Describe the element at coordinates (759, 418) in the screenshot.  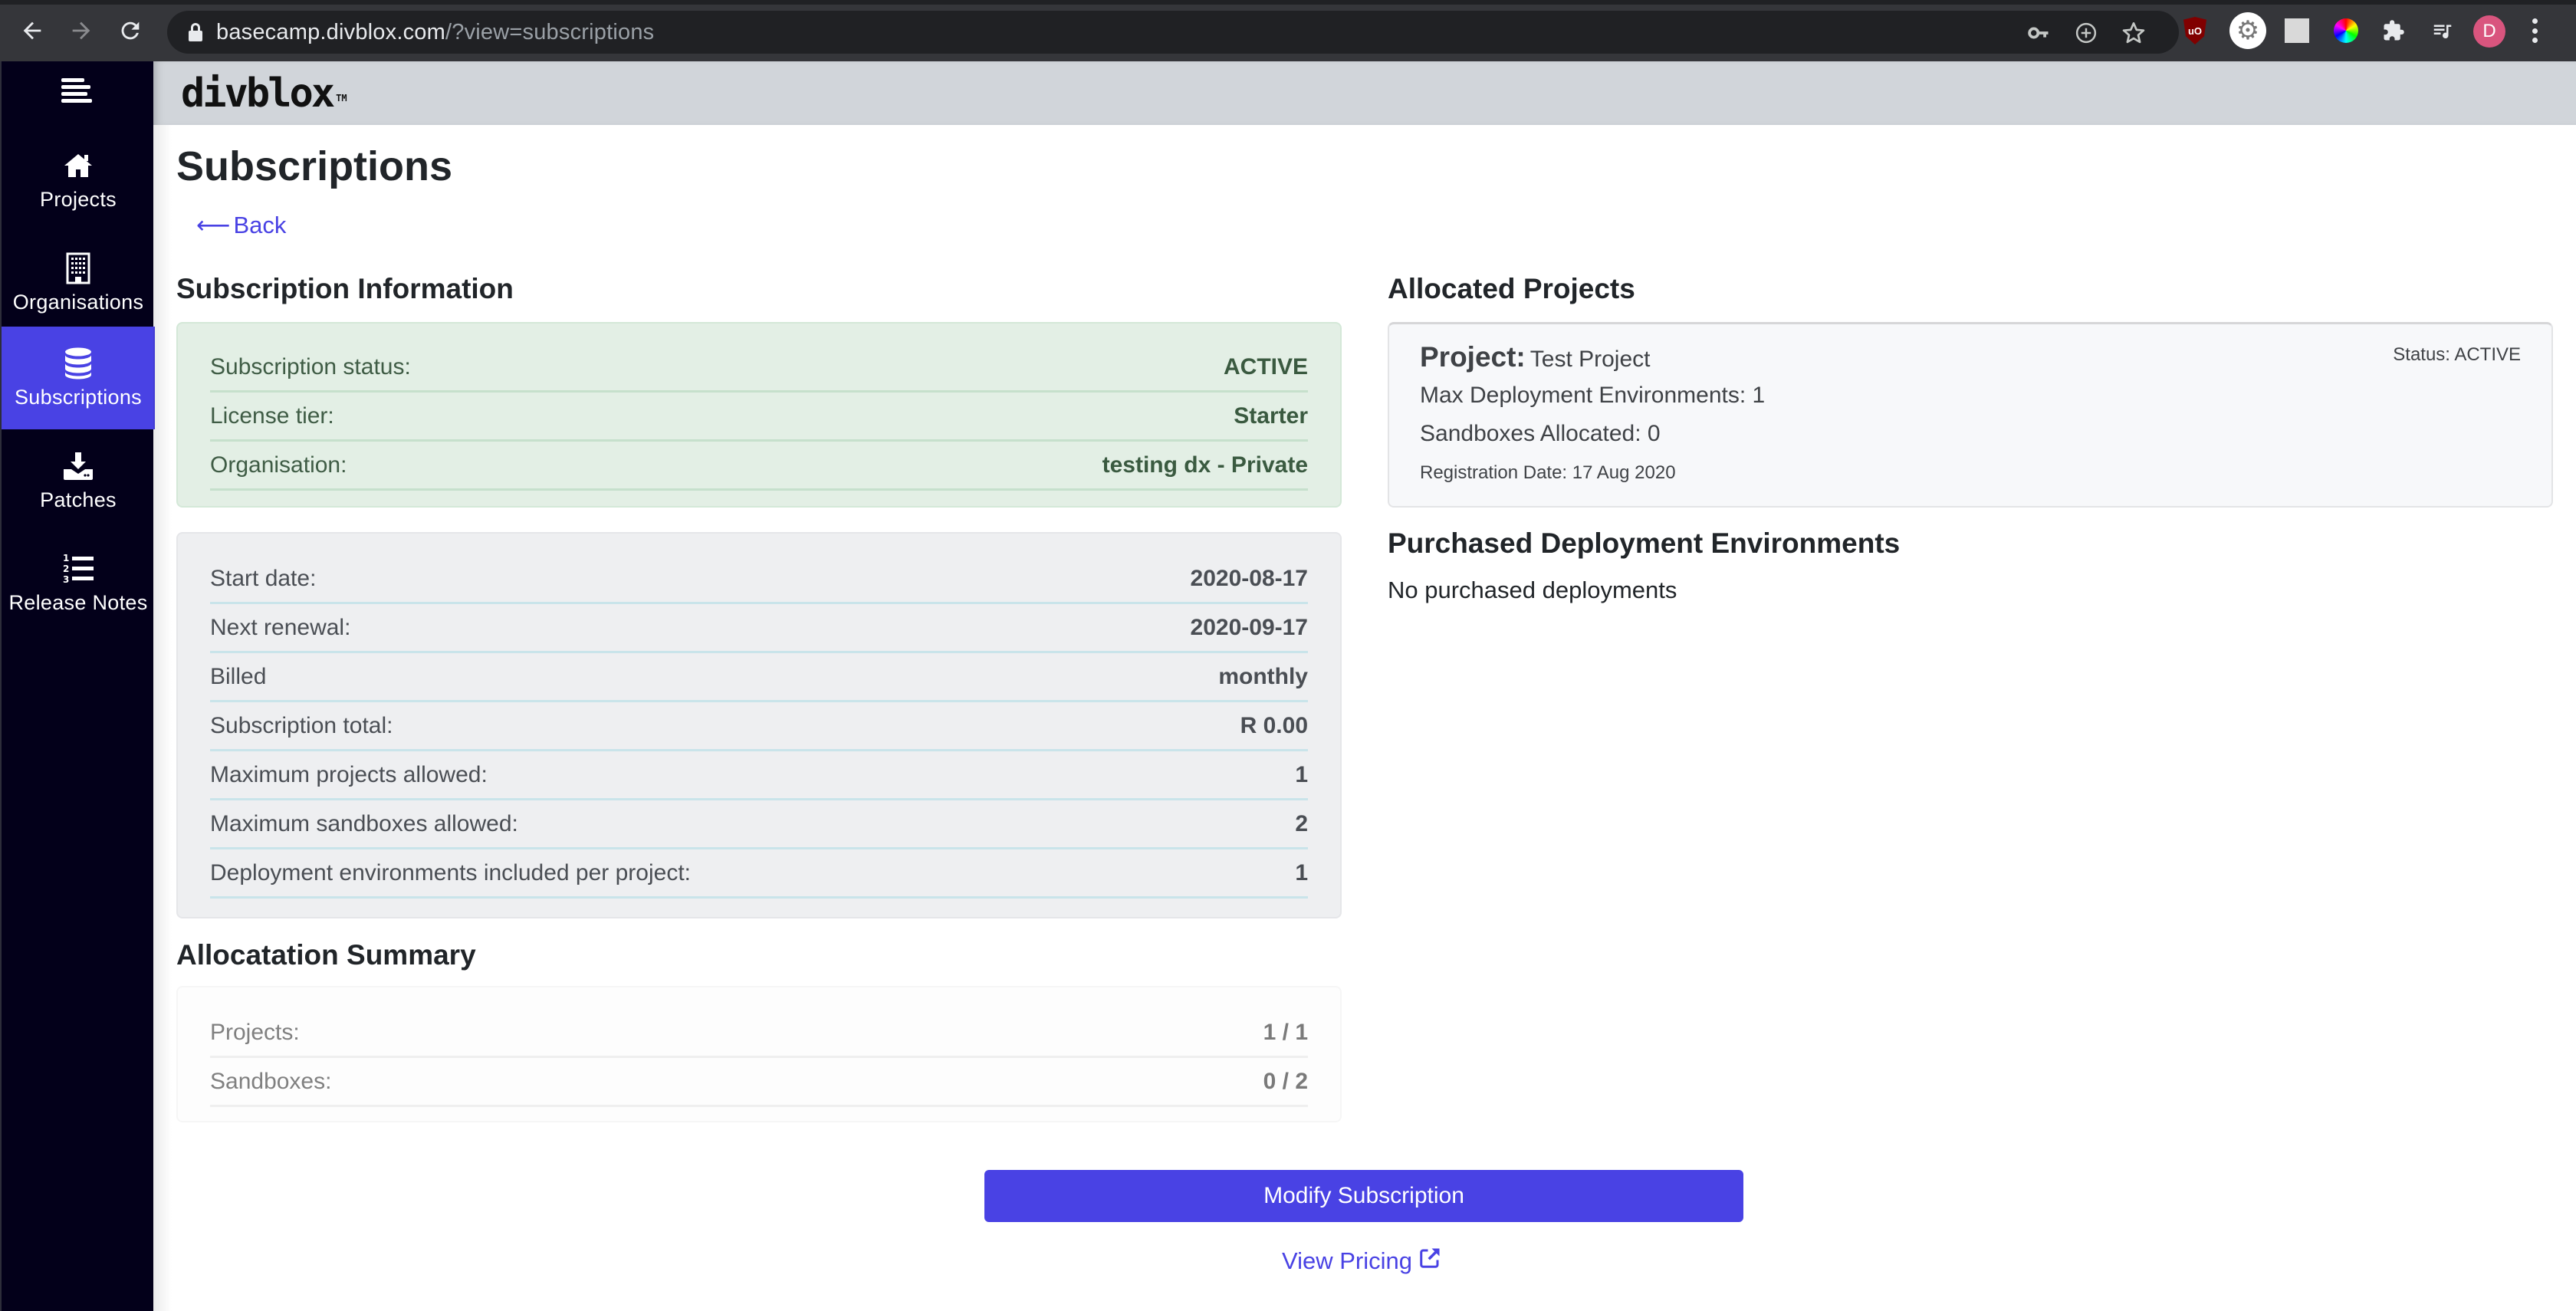
I see `license-tier-row: License tier: Starter` at that location.